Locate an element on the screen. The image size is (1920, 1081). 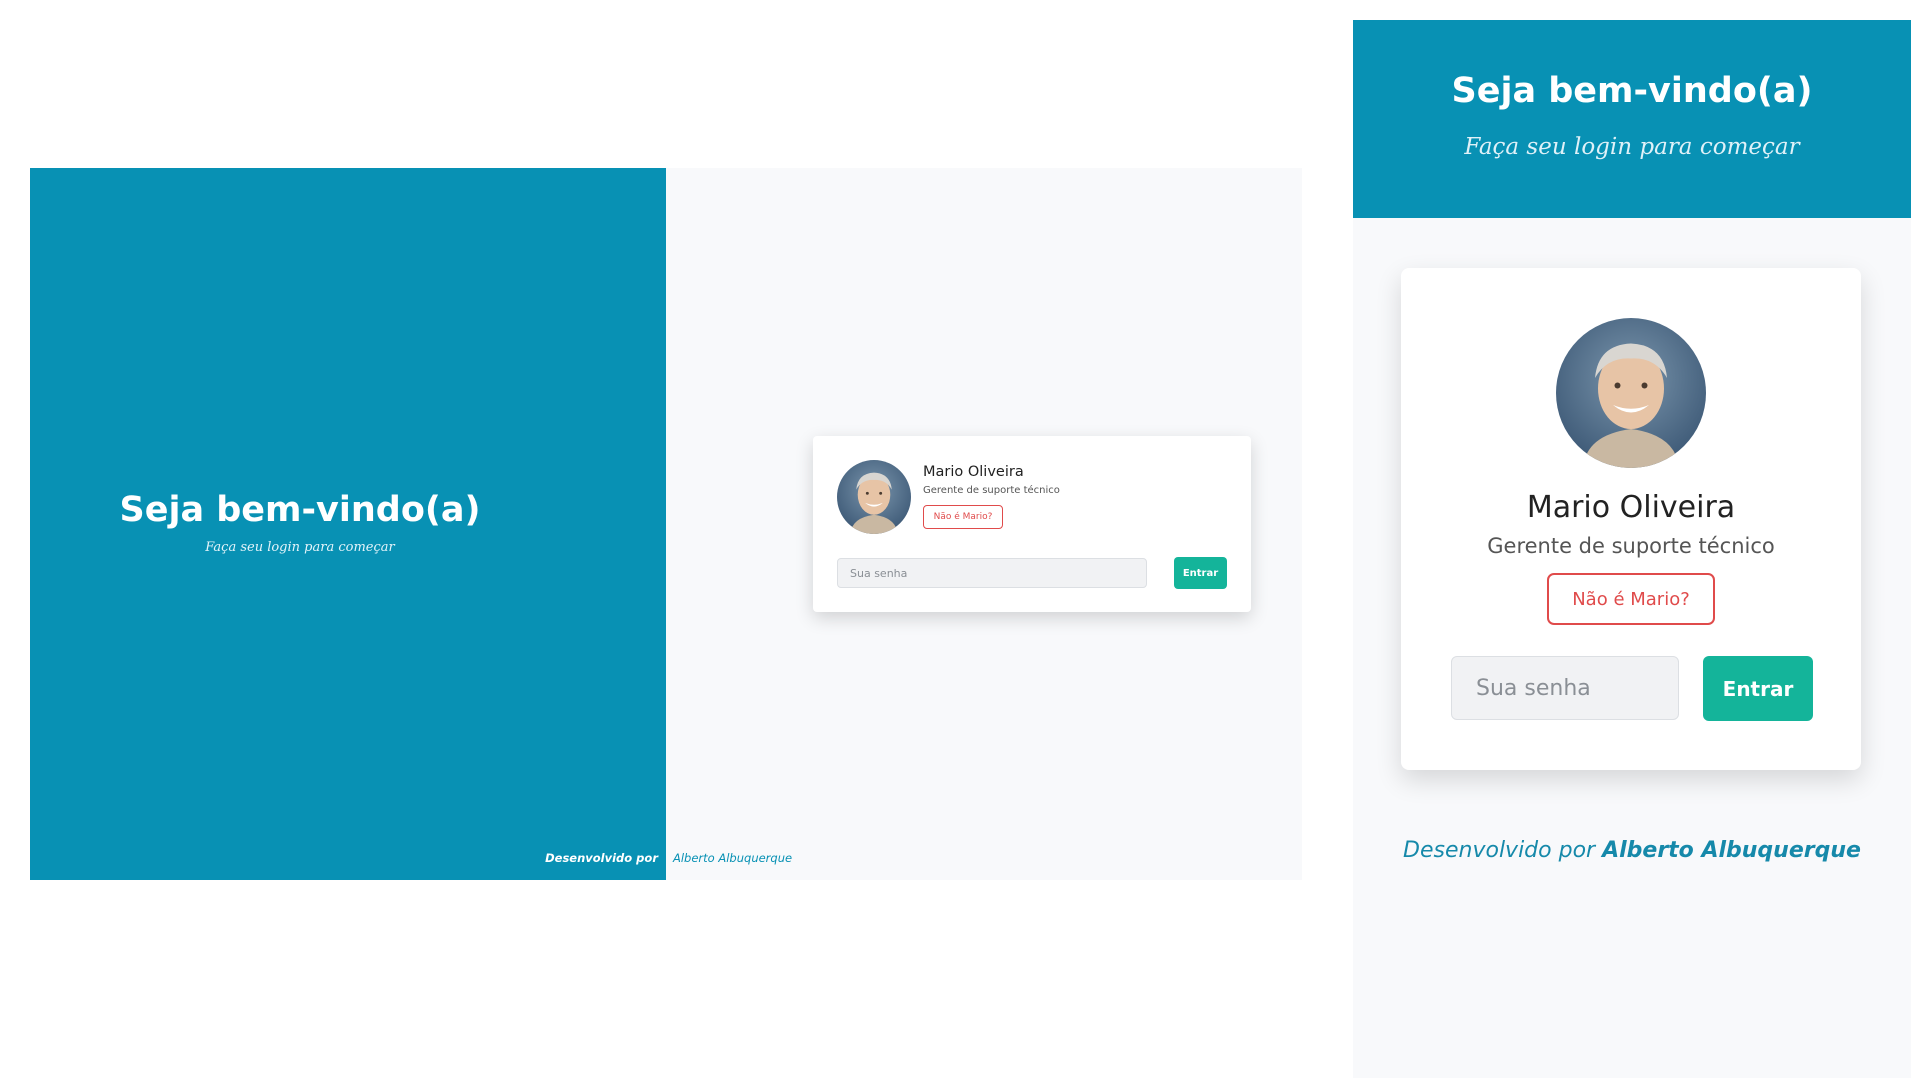
user-role: Gerente de suporte técnico is located at coordinates (991, 490).